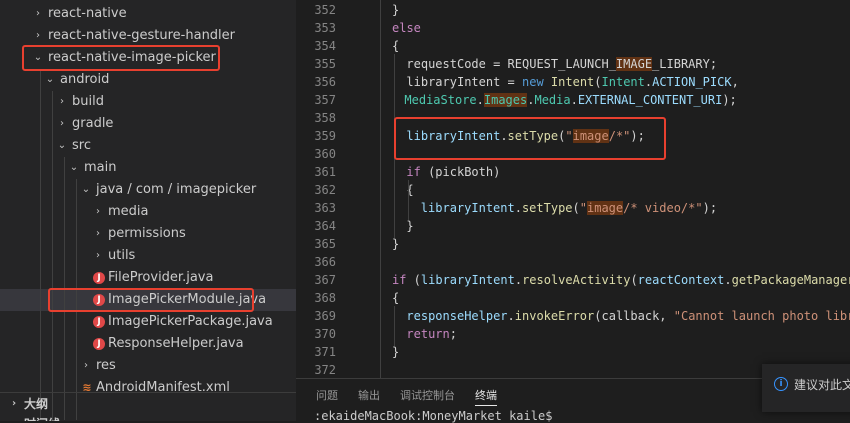  I want to click on tree-item-java-com-imagepicker: ⌄ java / com / imagepicker, so click(148, 190).